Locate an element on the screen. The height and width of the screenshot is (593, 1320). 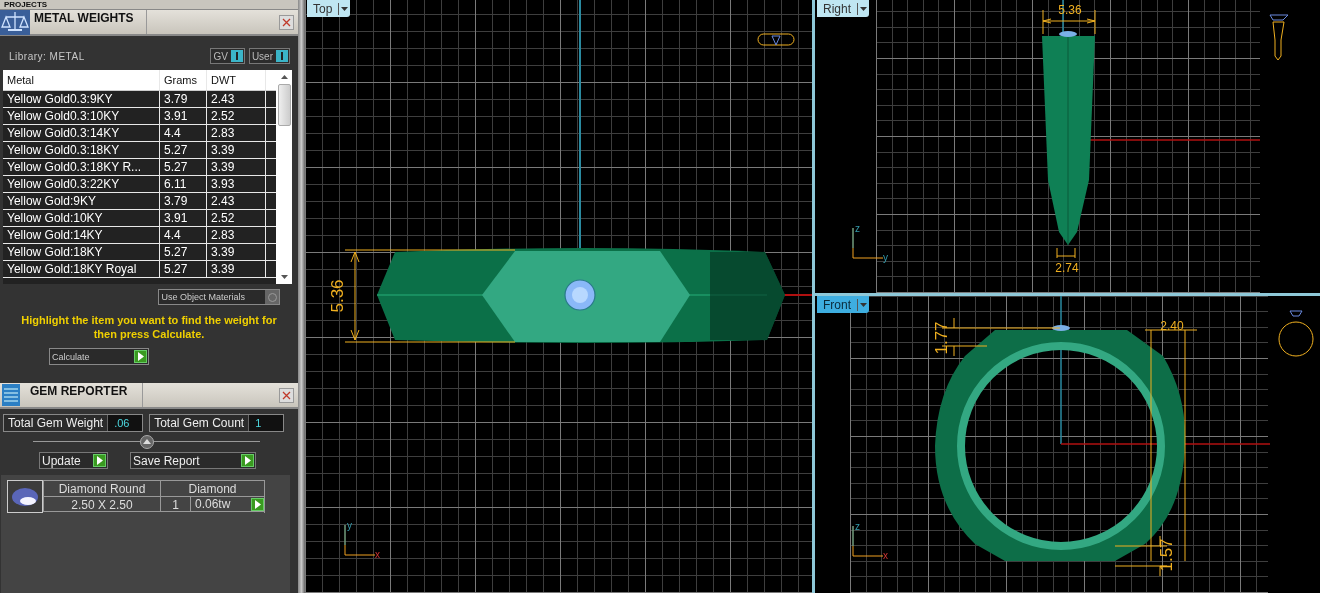
table-row: Yellow Gold0.3:9KY 3.79 2.43 is located at coordinates (139, 99).